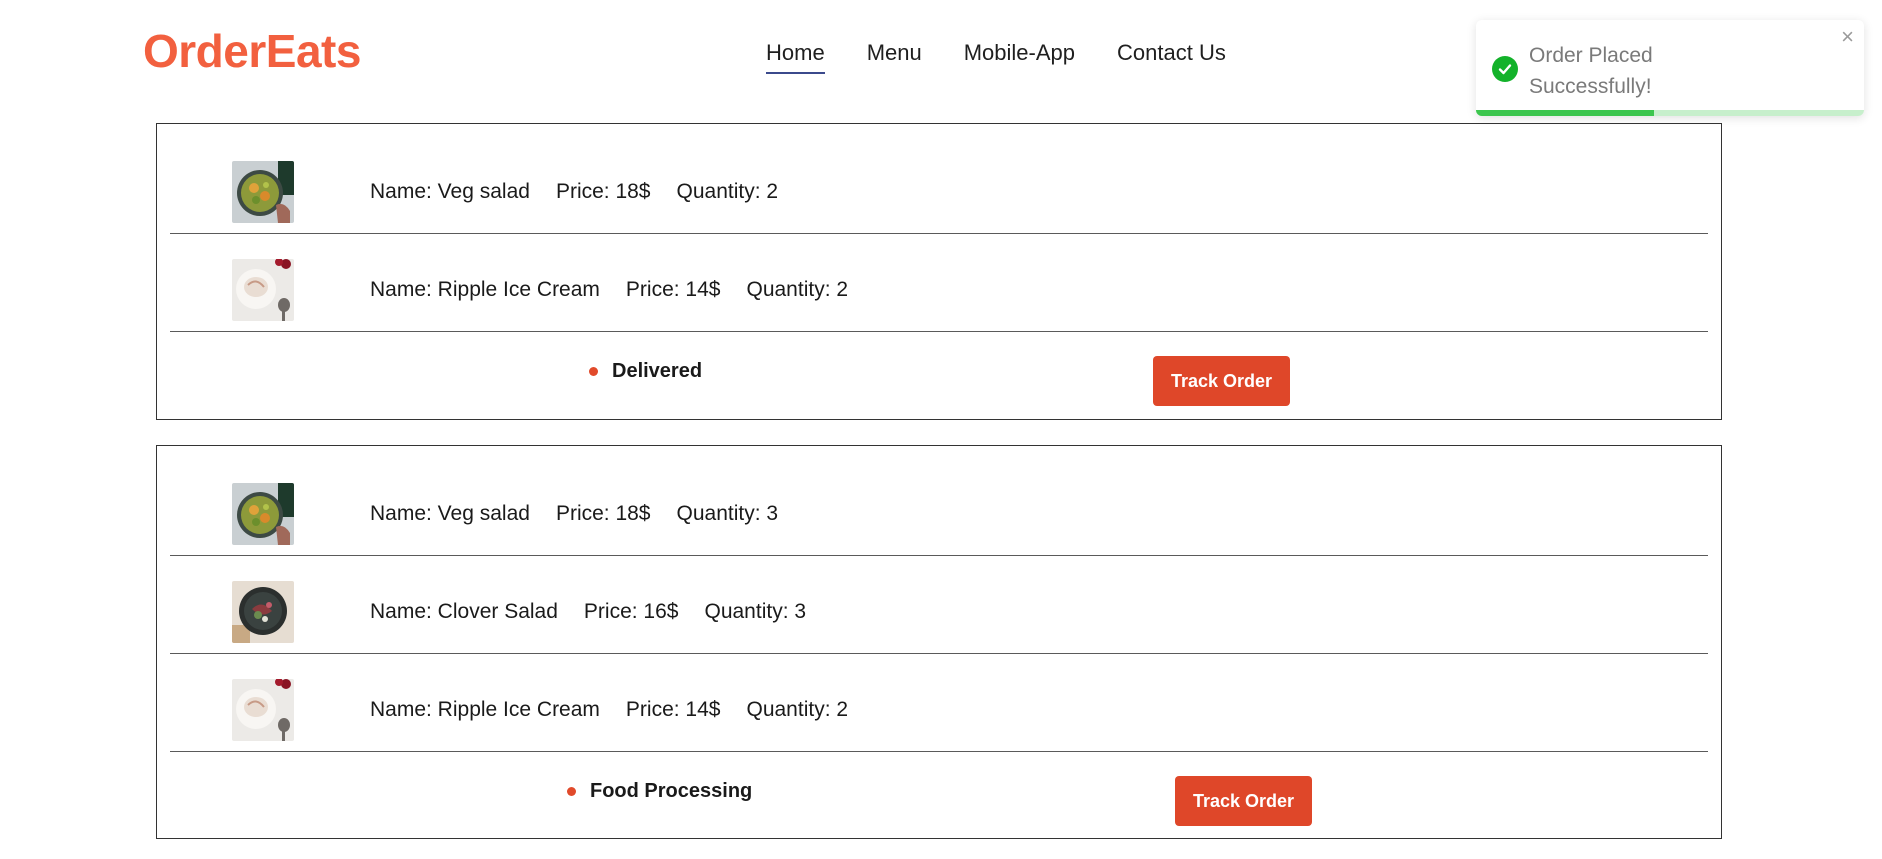  I want to click on main-nav: Home Menu Mobile-App Contact Us, so click(996, 57).